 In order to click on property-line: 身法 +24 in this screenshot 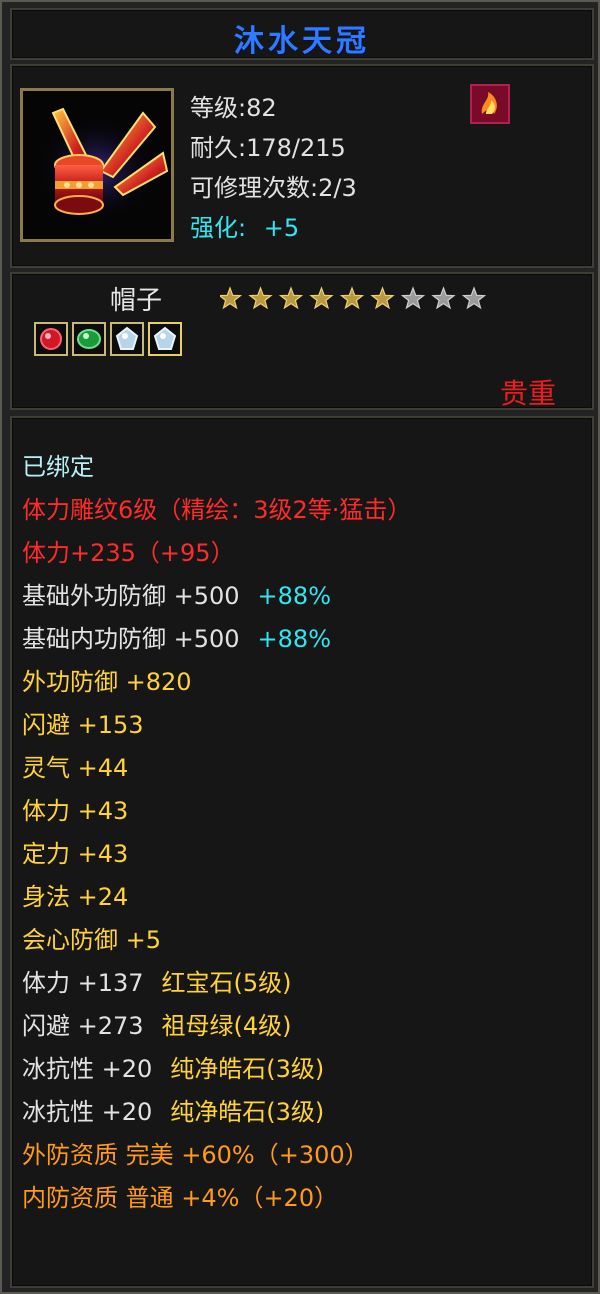, I will do `click(216, 897)`.